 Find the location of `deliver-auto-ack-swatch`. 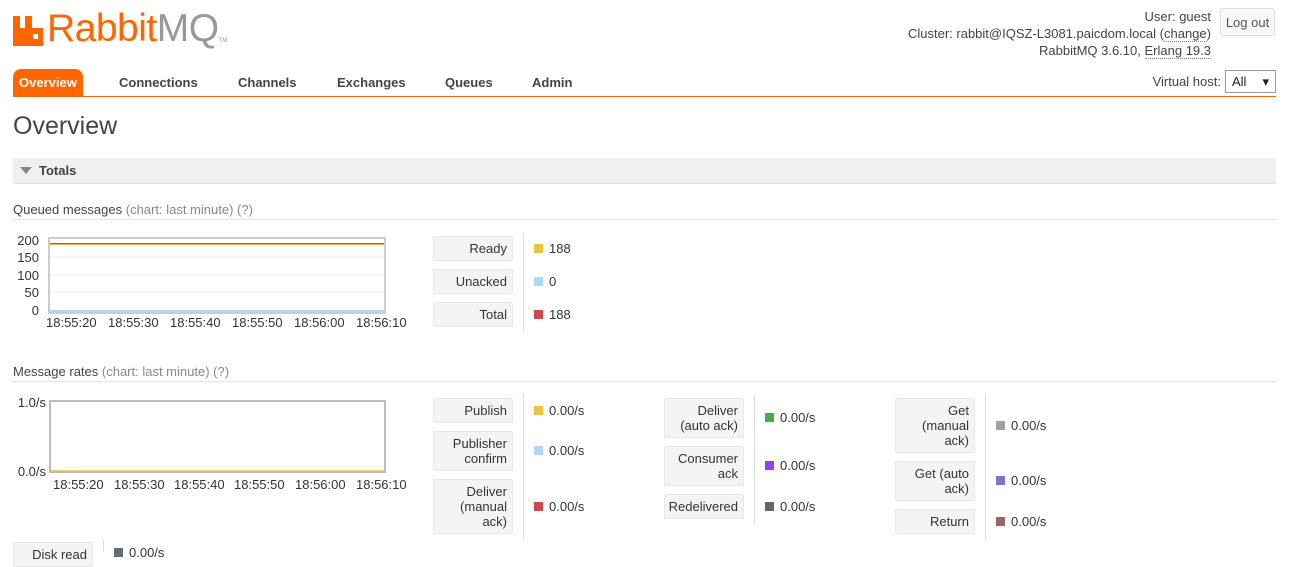

deliver-auto-ack-swatch is located at coordinates (769, 417).